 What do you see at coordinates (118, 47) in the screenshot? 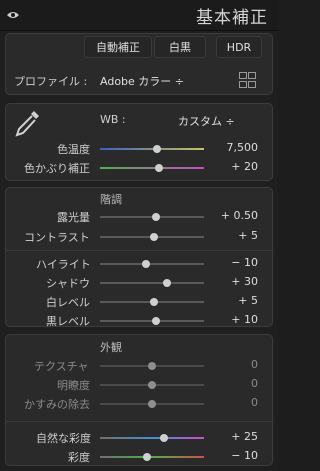
I see `auto-button: 自動補正` at bounding box center [118, 47].